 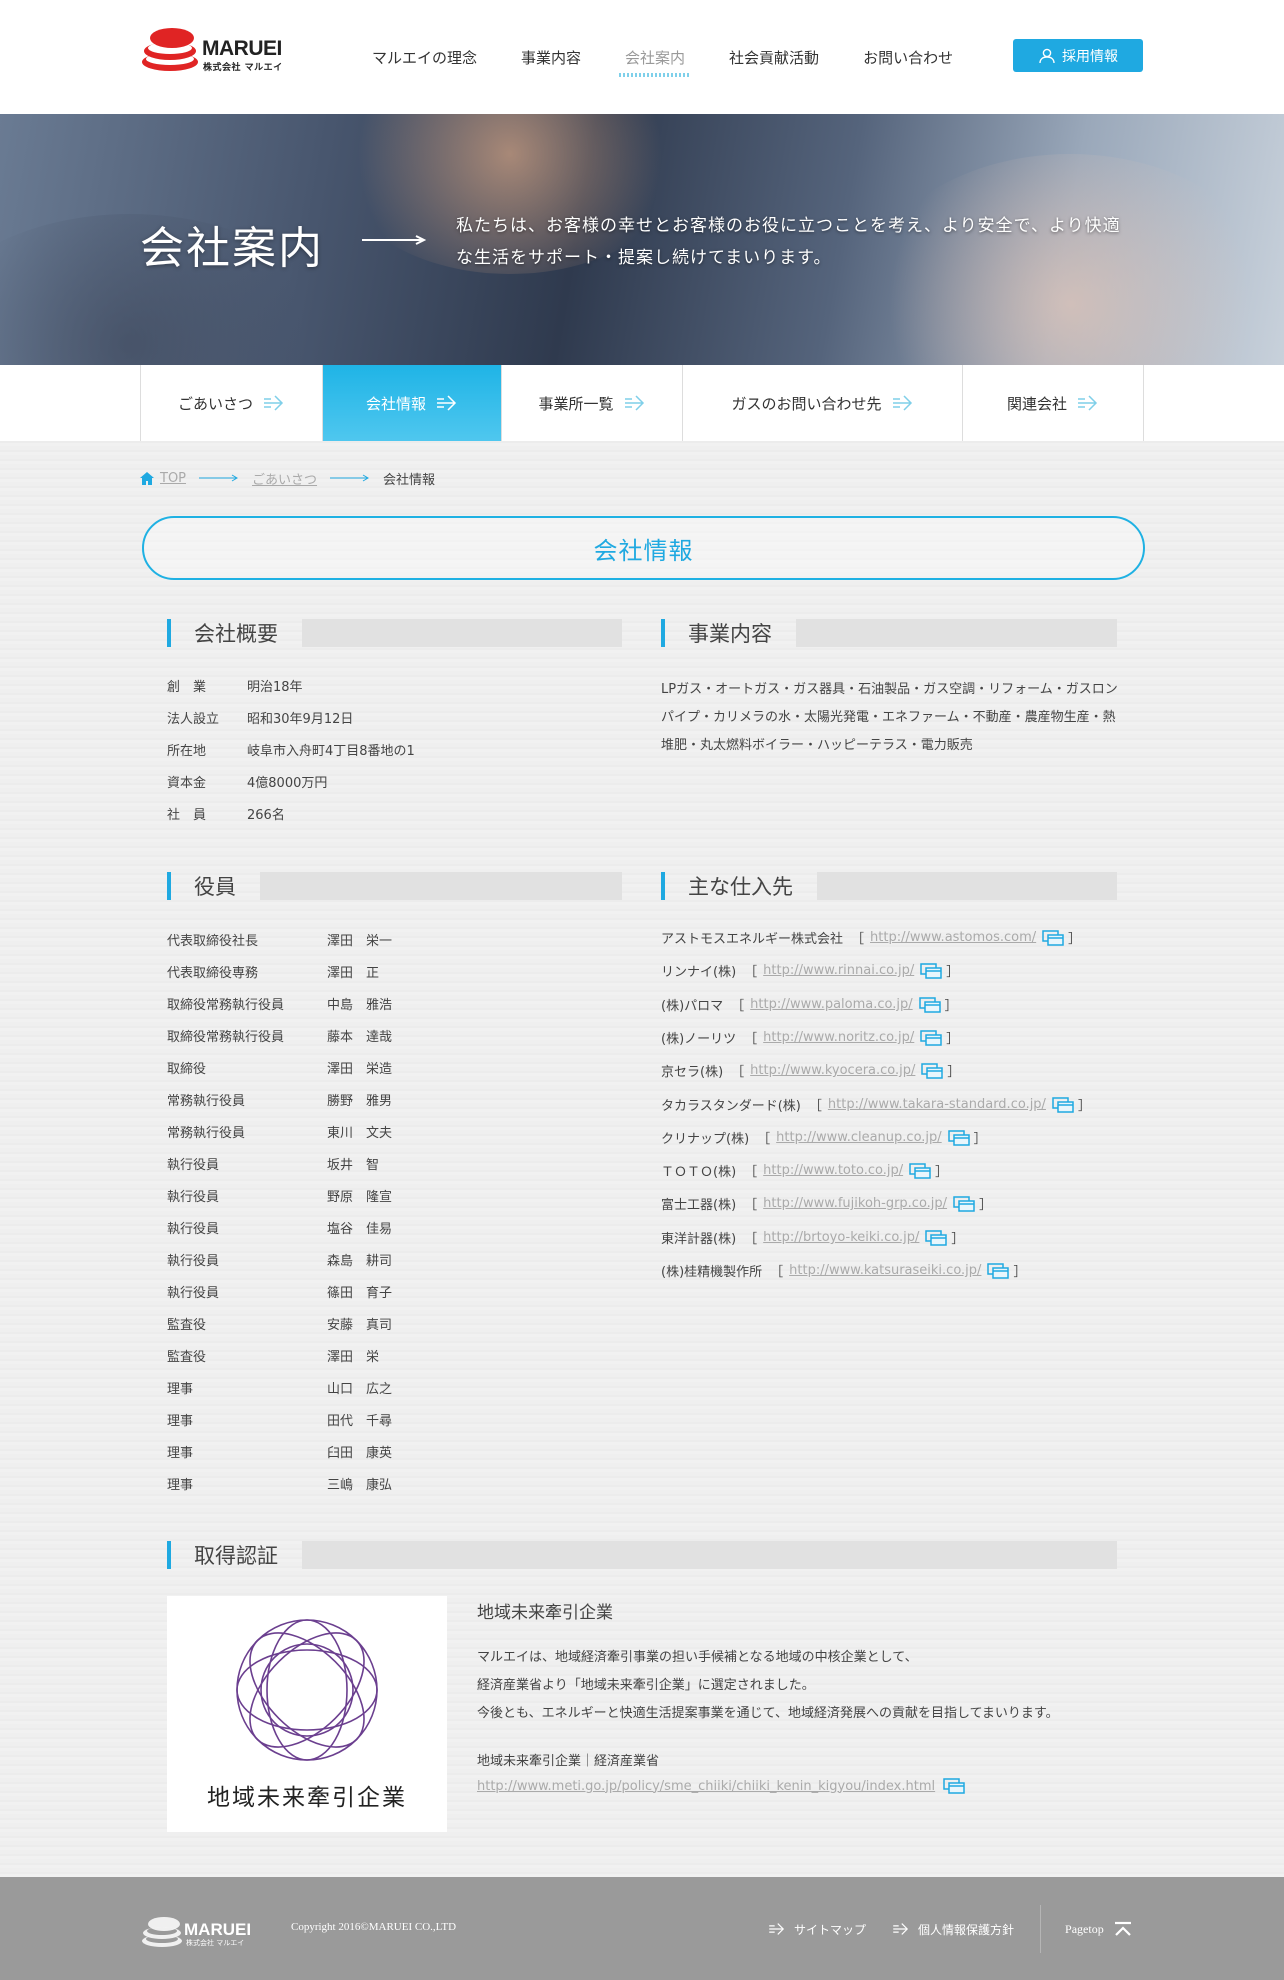 I want to click on supplier-link: http://www.takara-standard.co.jp/, so click(x=937, y=1104).